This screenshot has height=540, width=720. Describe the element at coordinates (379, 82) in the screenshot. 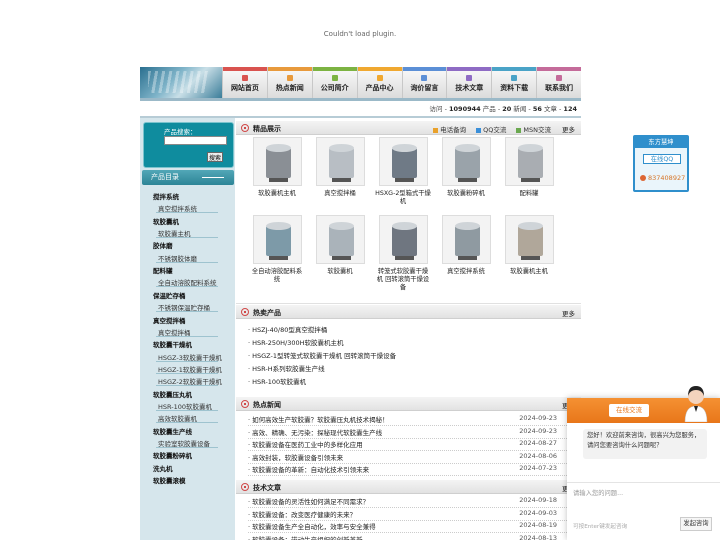

I see `nav-item: 产品中心` at that location.